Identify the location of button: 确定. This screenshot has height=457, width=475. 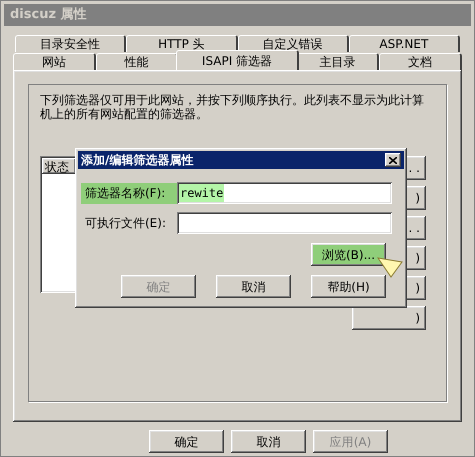
(186, 441).